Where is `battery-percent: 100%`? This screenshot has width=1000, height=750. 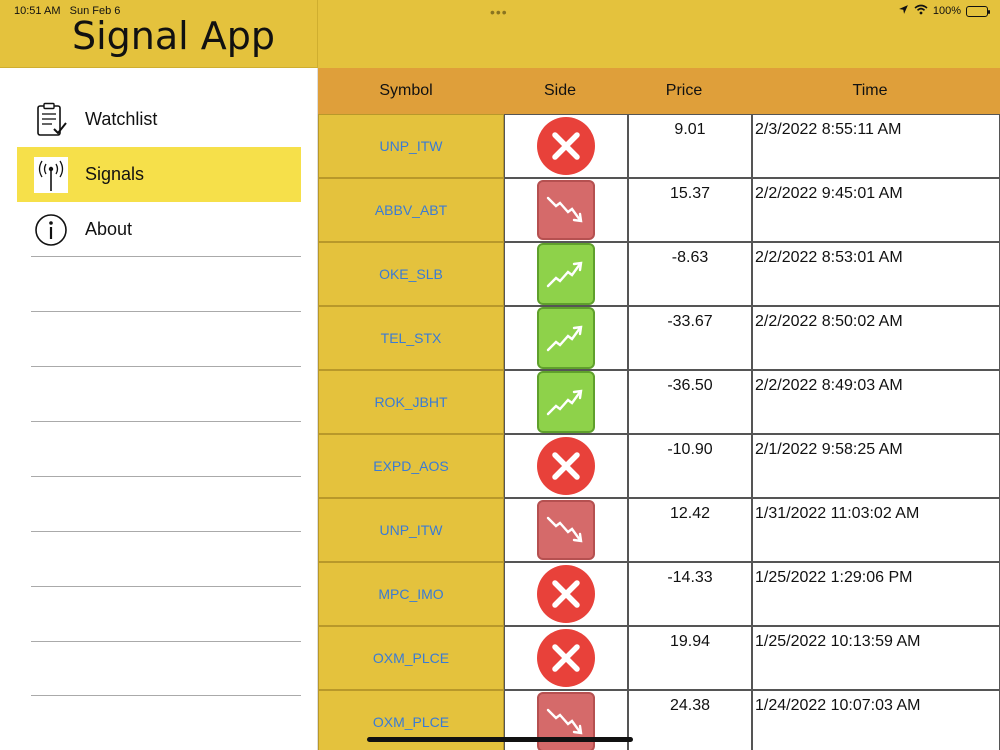
battery-percent: 100% is located at coordinates (946, 11).